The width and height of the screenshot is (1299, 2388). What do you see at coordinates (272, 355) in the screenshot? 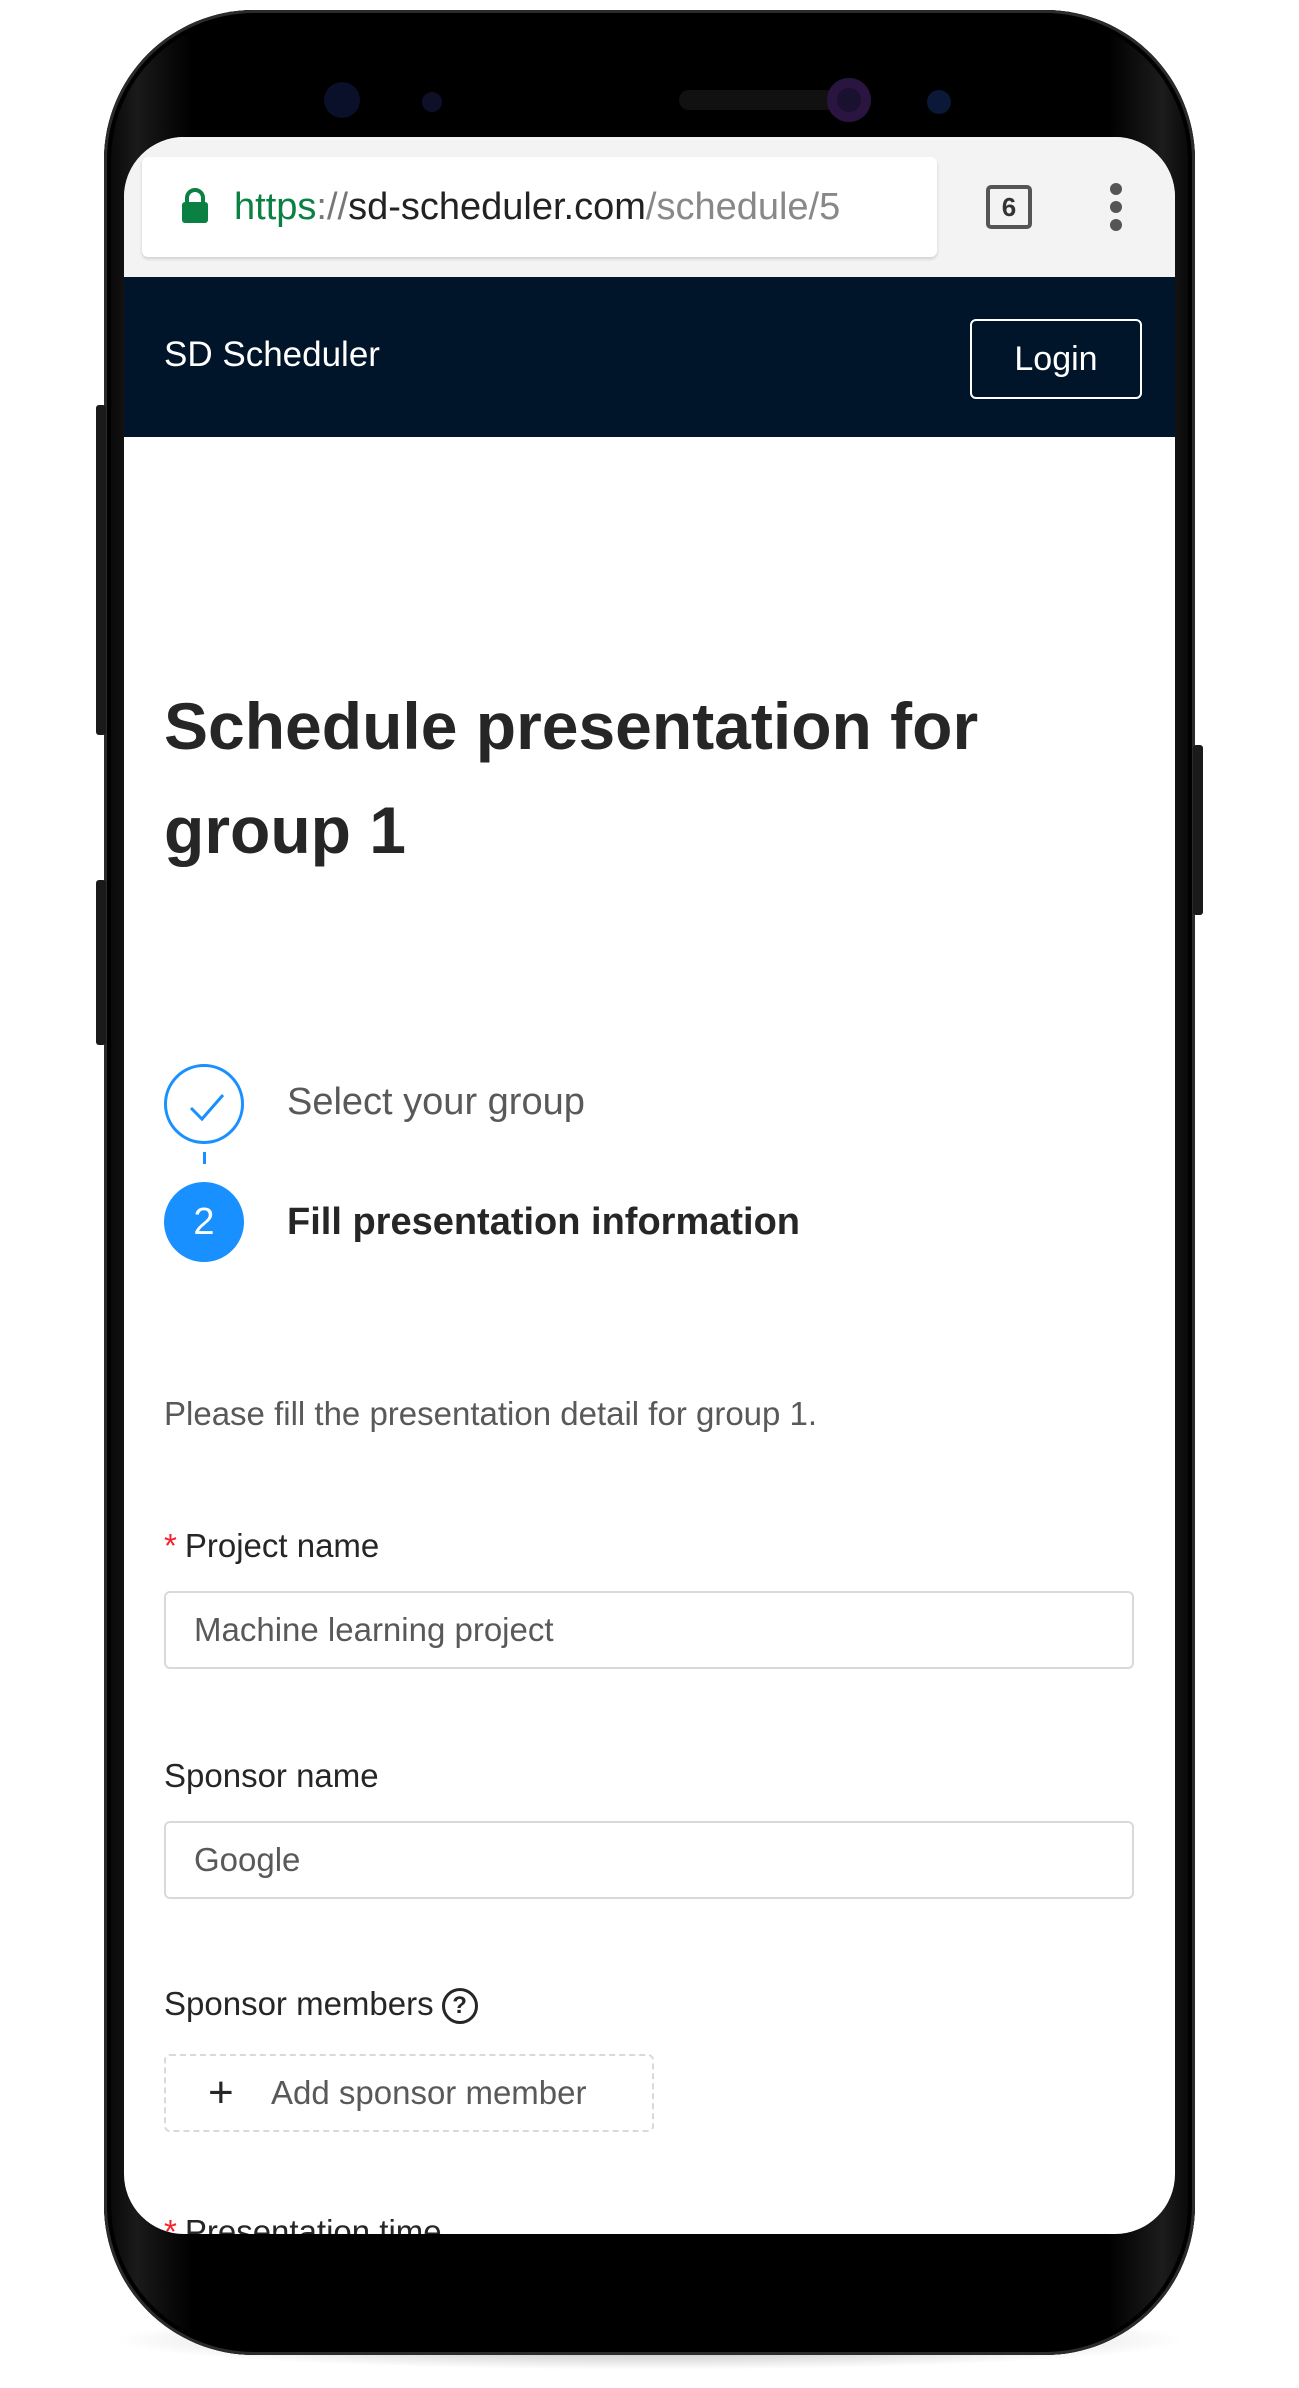
I see `app-title: SD Scheduler` at bounding box center [272, 355].